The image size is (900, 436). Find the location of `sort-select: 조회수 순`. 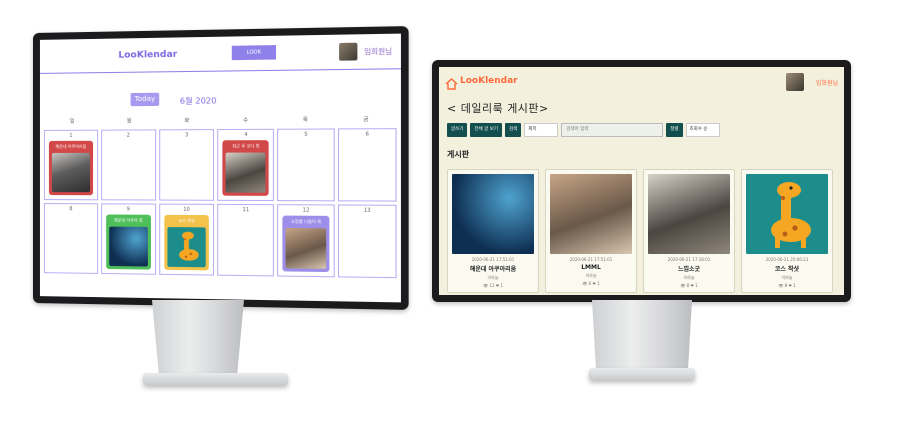

sort-select: 조회수 순 is located at coordinates (702, 130).